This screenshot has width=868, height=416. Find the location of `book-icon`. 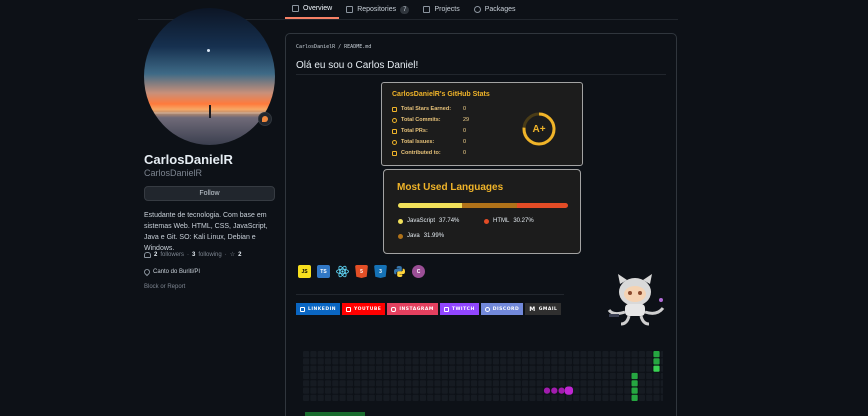

book-icon is located at coordinates (295, 8).